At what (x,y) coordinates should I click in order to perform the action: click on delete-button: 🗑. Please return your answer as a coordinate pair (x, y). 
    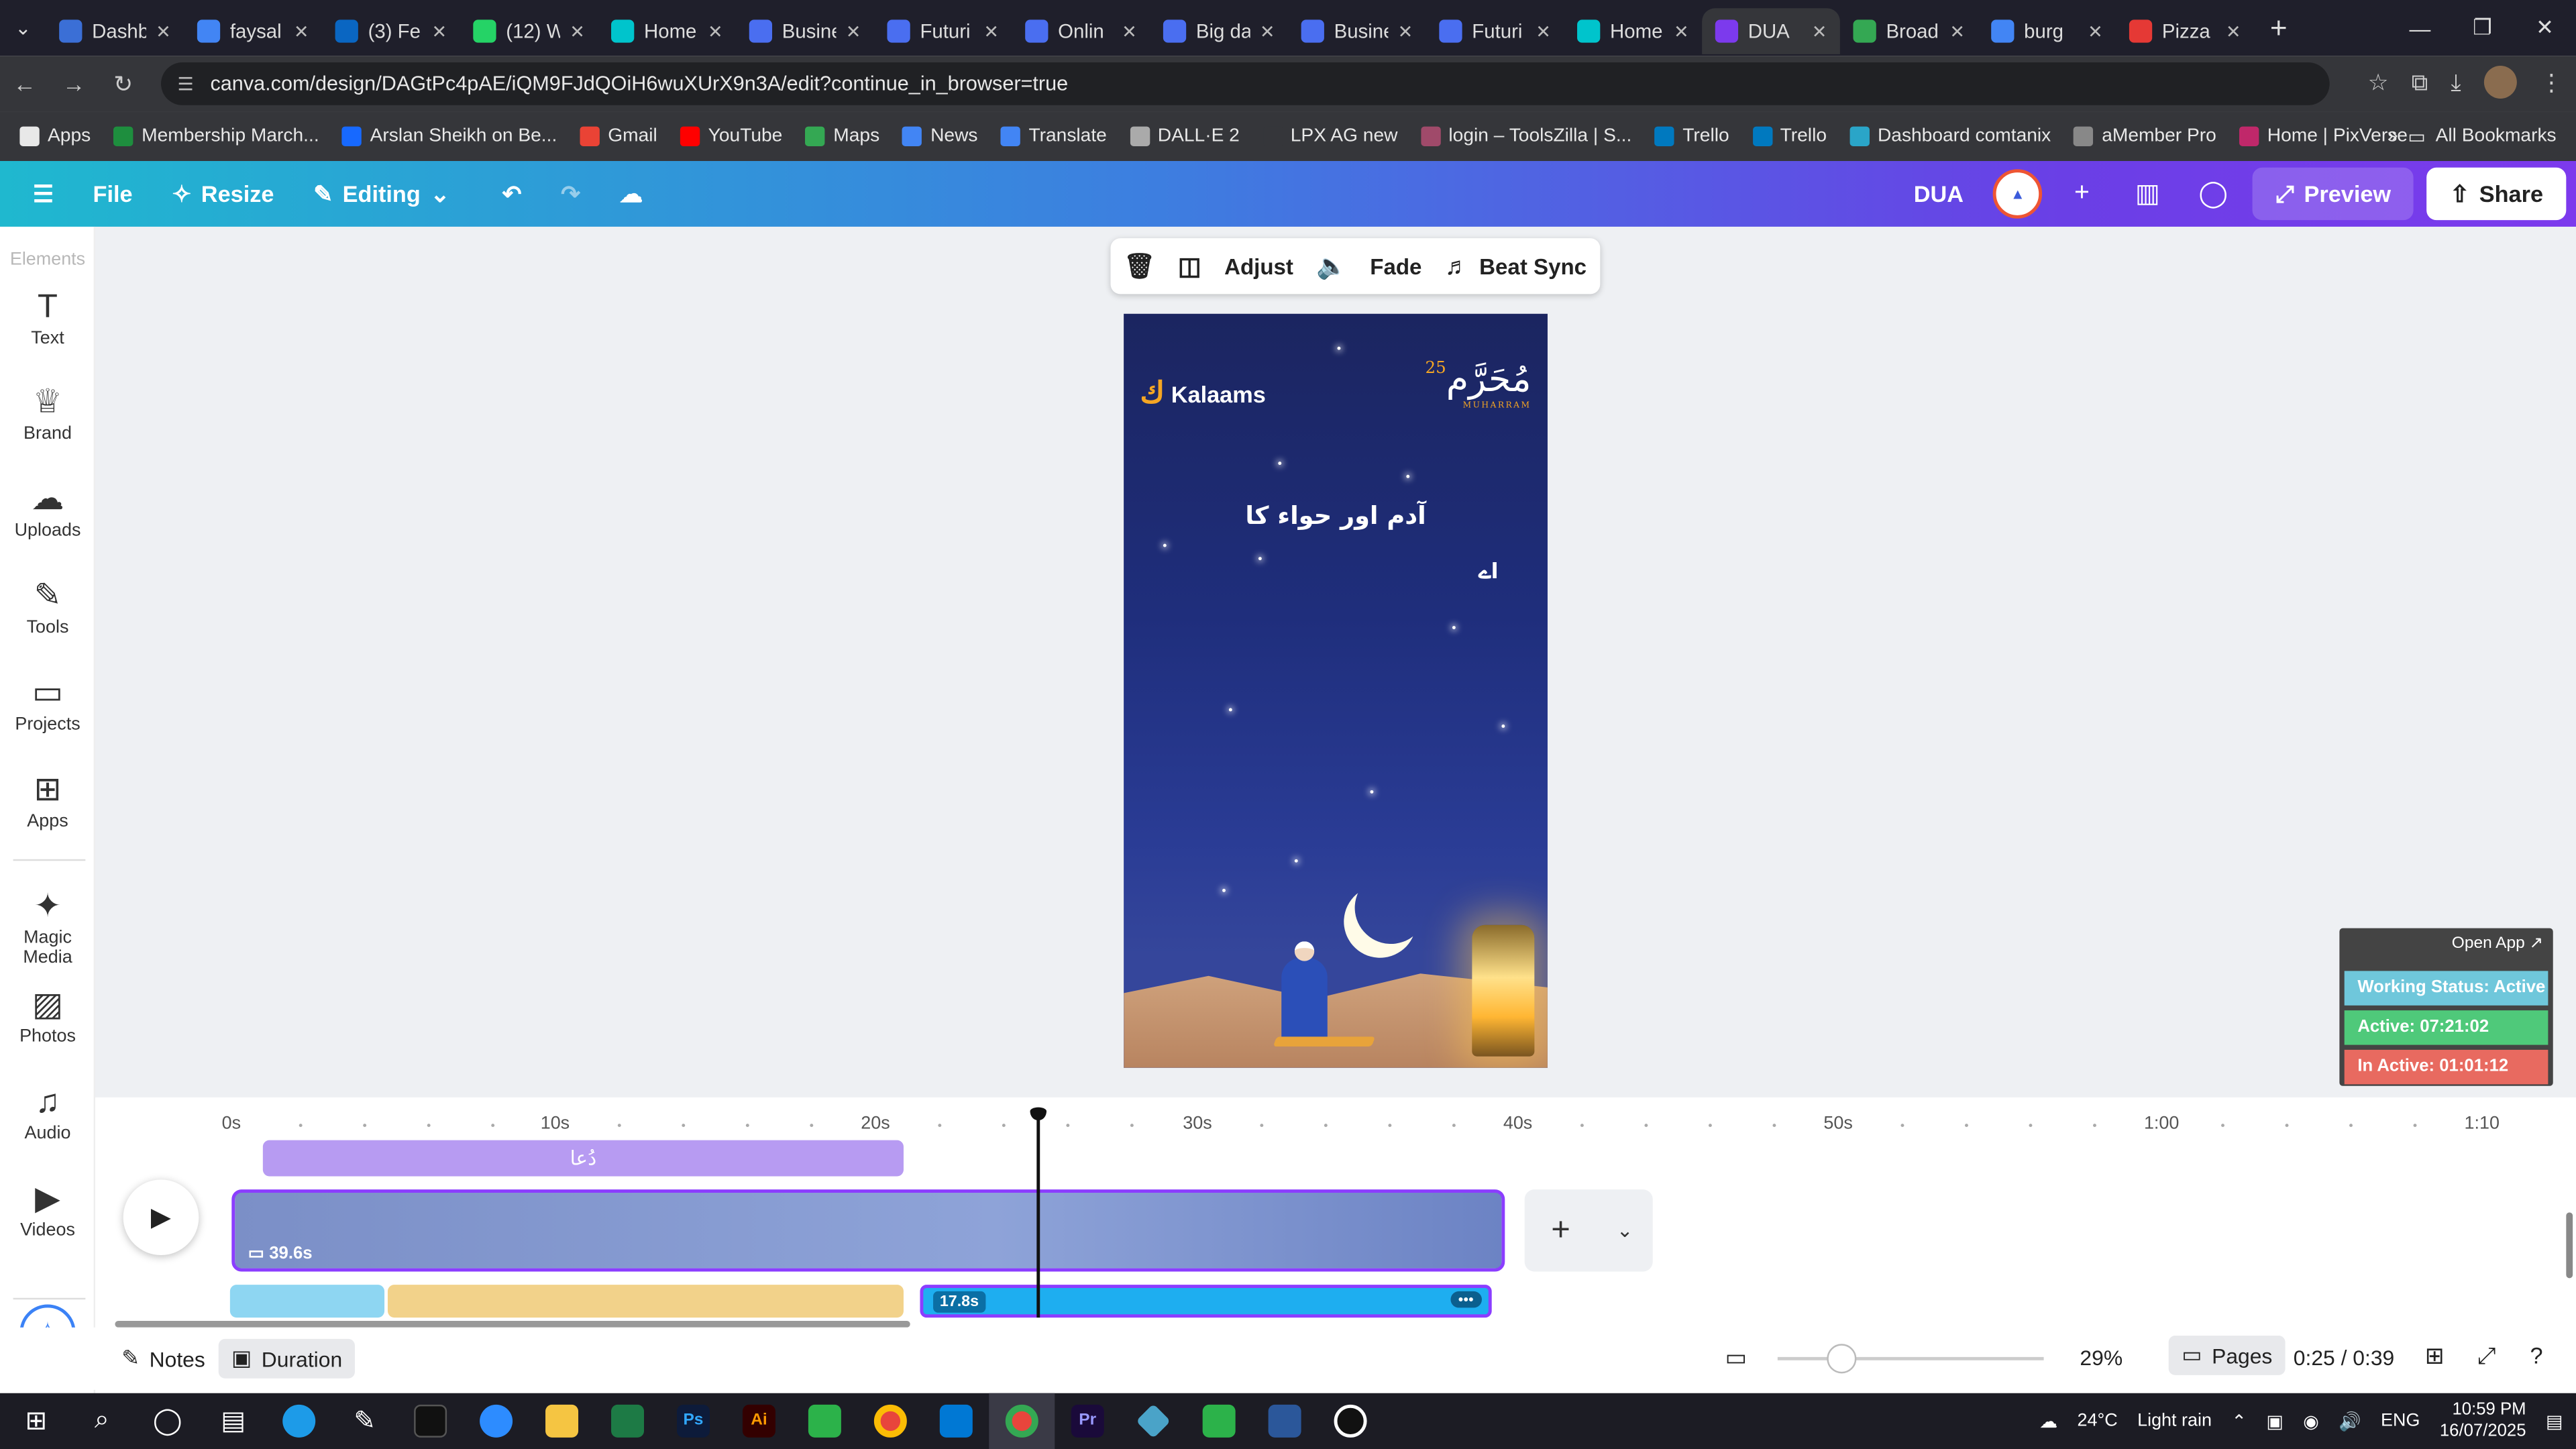
    Looking at the image, I should click on (1139, 266).